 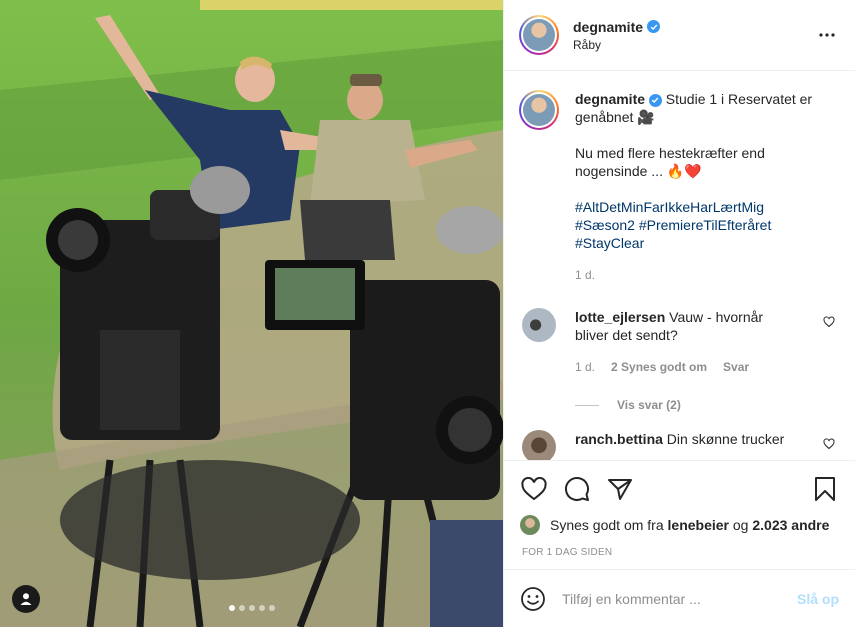 I want to click on post-comment-button: Slå op, so click(x=818, y=599).